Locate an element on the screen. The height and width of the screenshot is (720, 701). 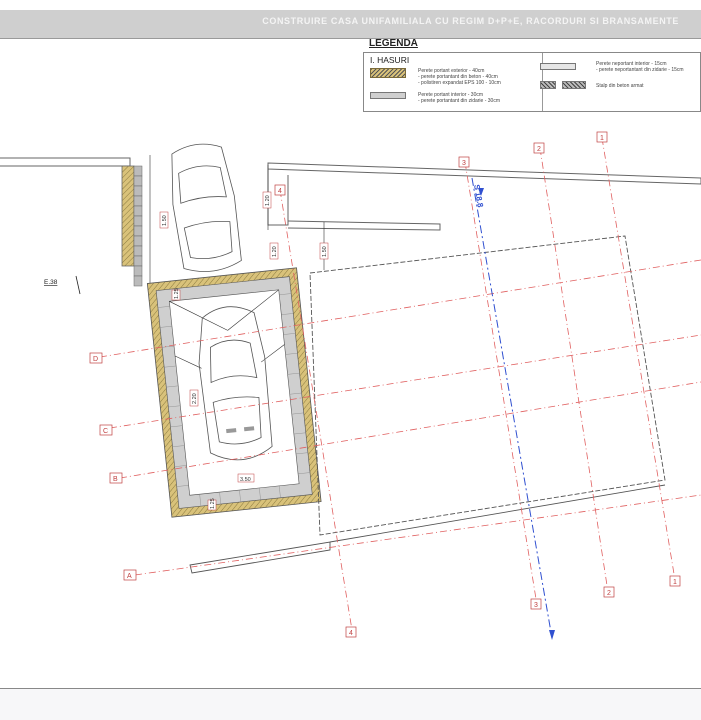
axis-label-d: D is located at coordinates (95, 359).